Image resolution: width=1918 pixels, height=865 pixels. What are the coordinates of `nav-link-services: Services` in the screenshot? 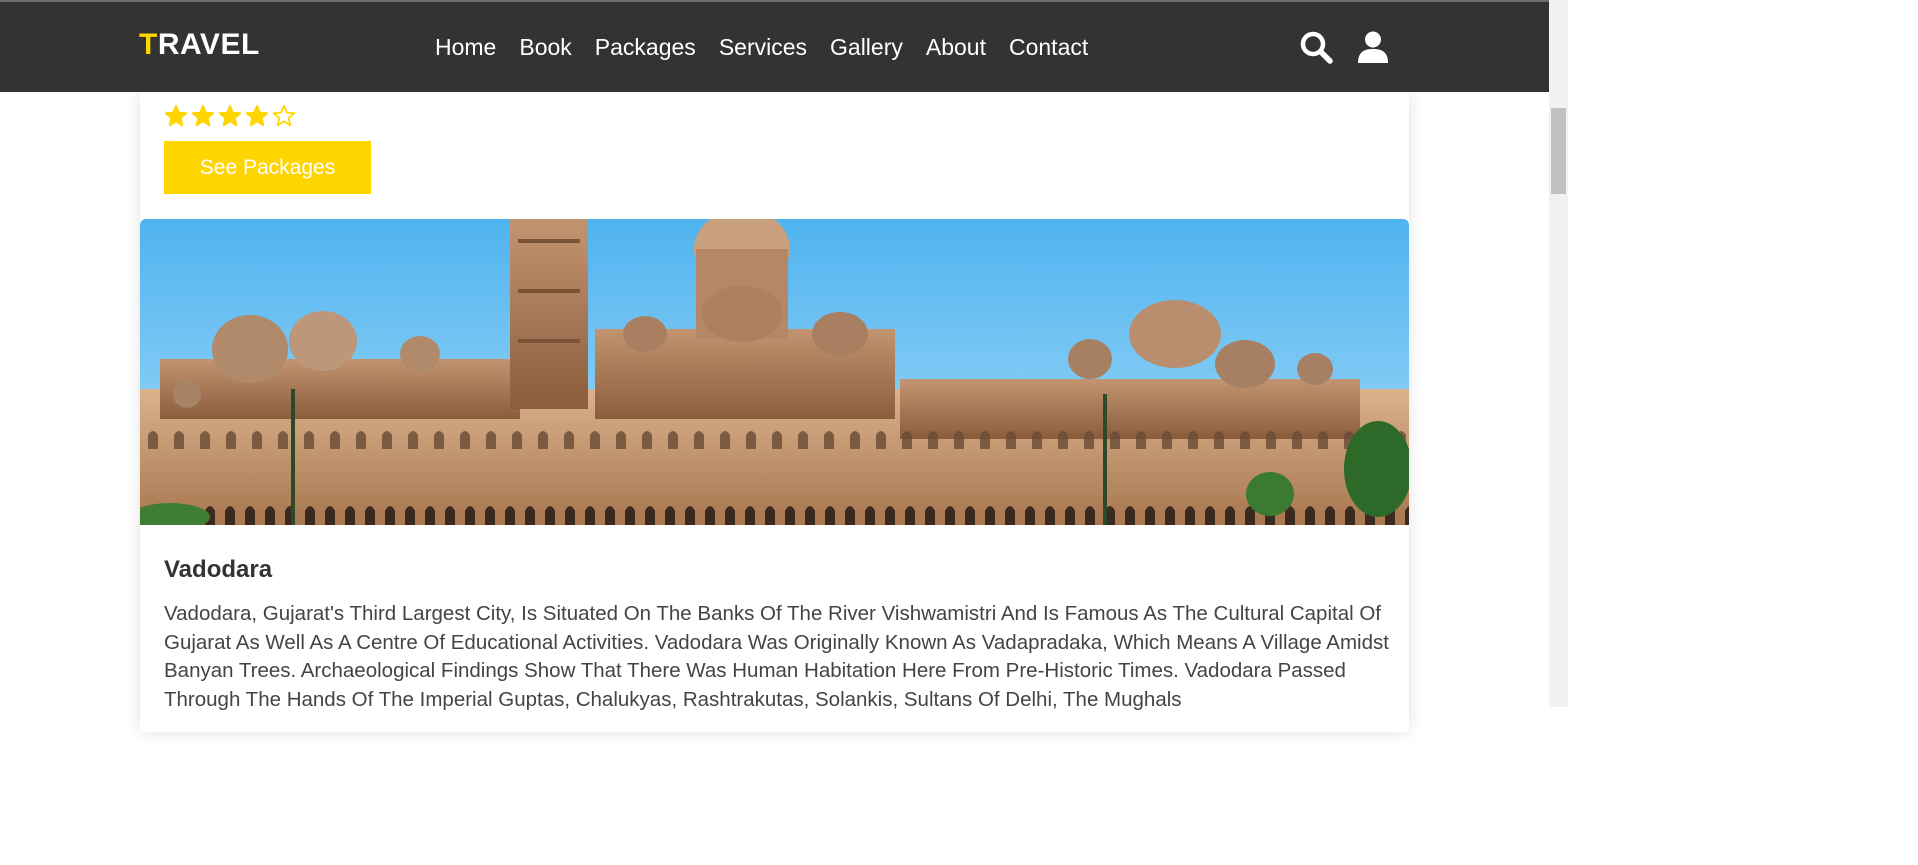 It's located at (763, 47).